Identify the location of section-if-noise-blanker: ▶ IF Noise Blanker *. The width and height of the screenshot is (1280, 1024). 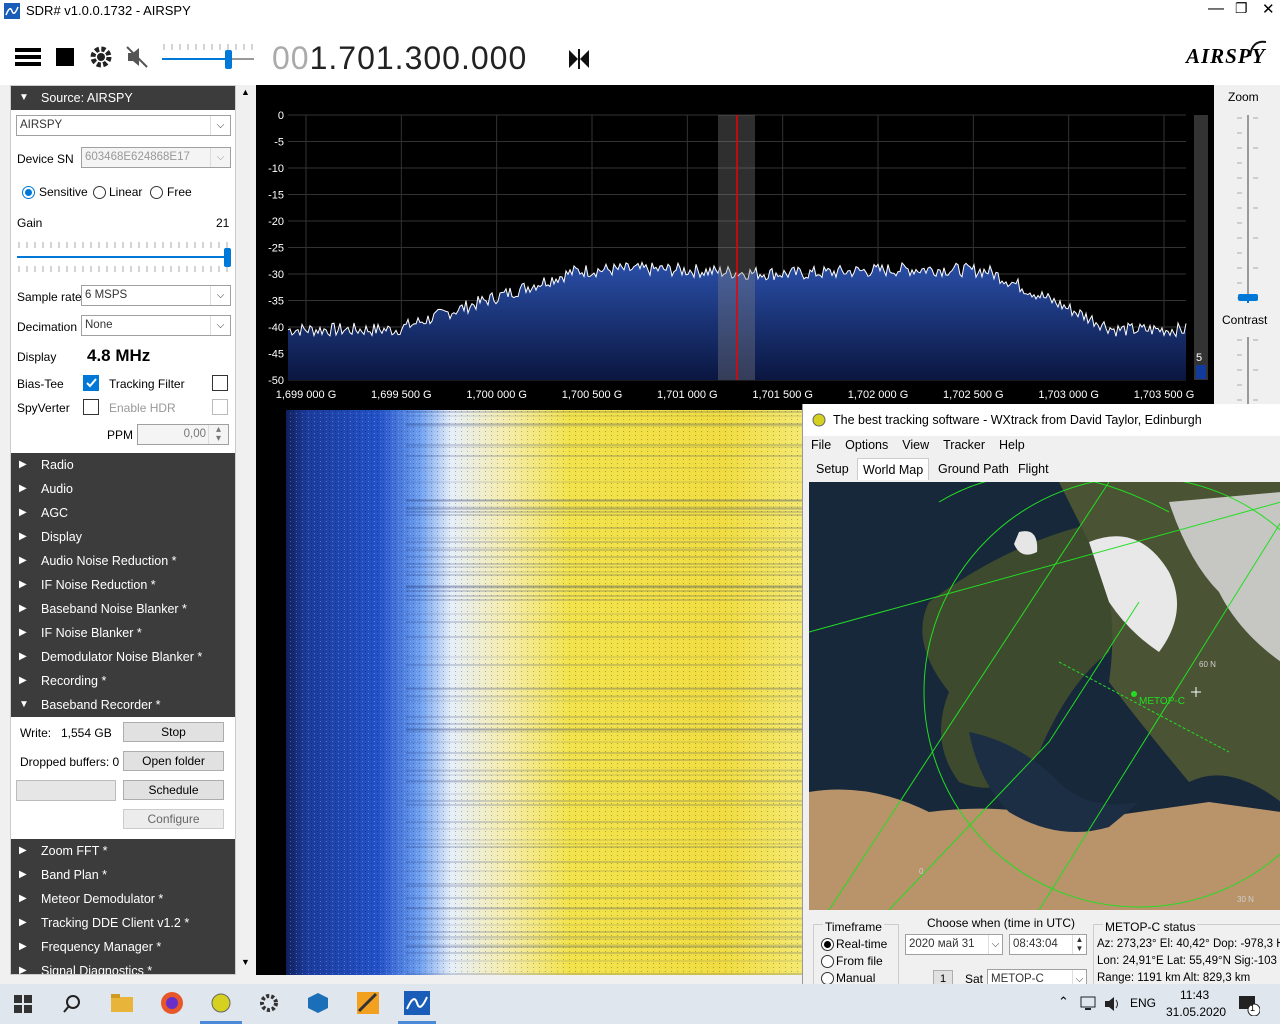
(123, 633).